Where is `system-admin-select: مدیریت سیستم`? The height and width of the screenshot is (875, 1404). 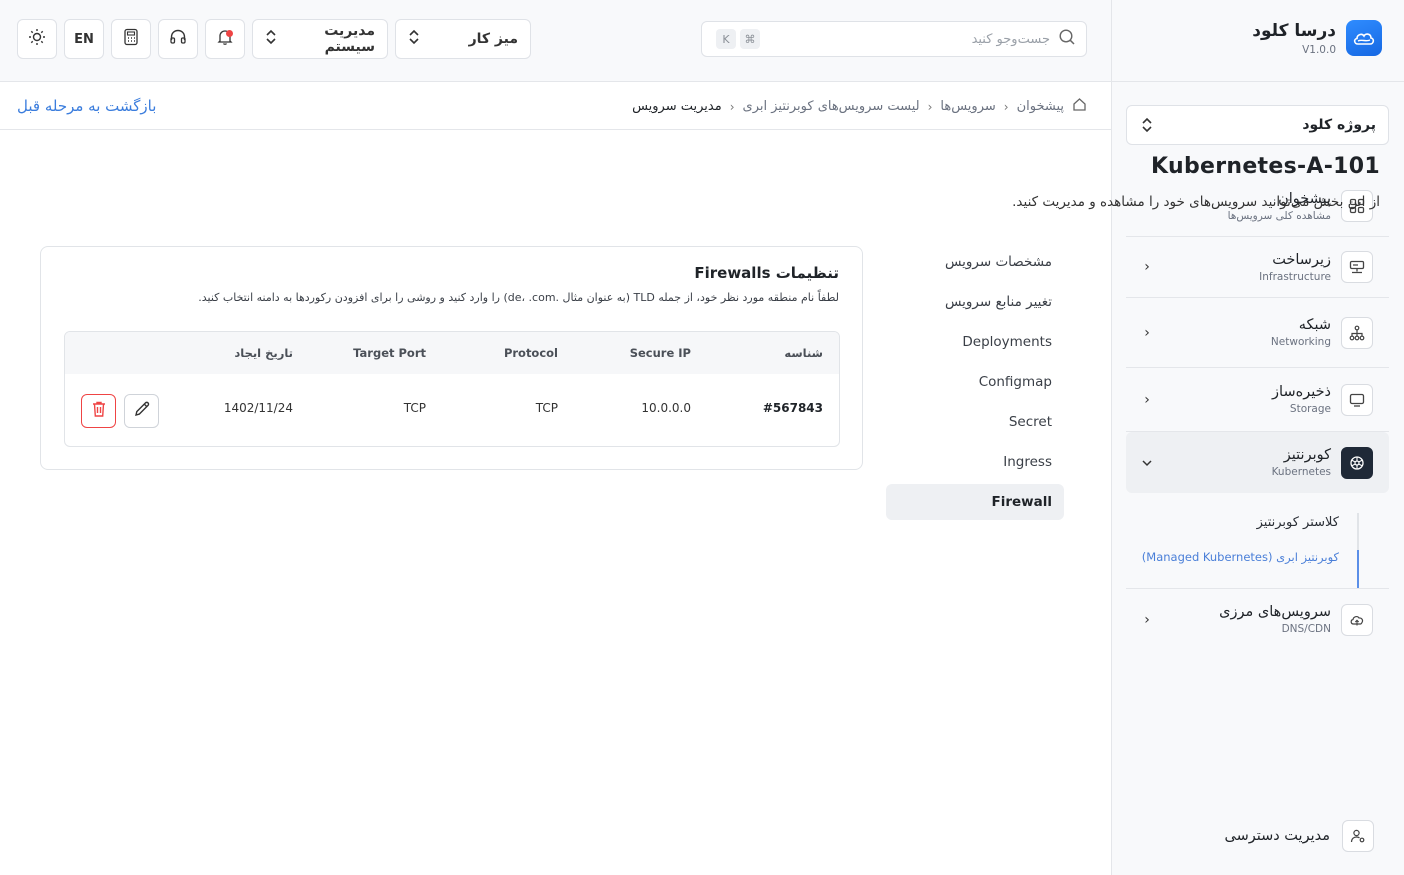
system-admin-select: مدیریت سیستم is located at coordinates (320, 39).